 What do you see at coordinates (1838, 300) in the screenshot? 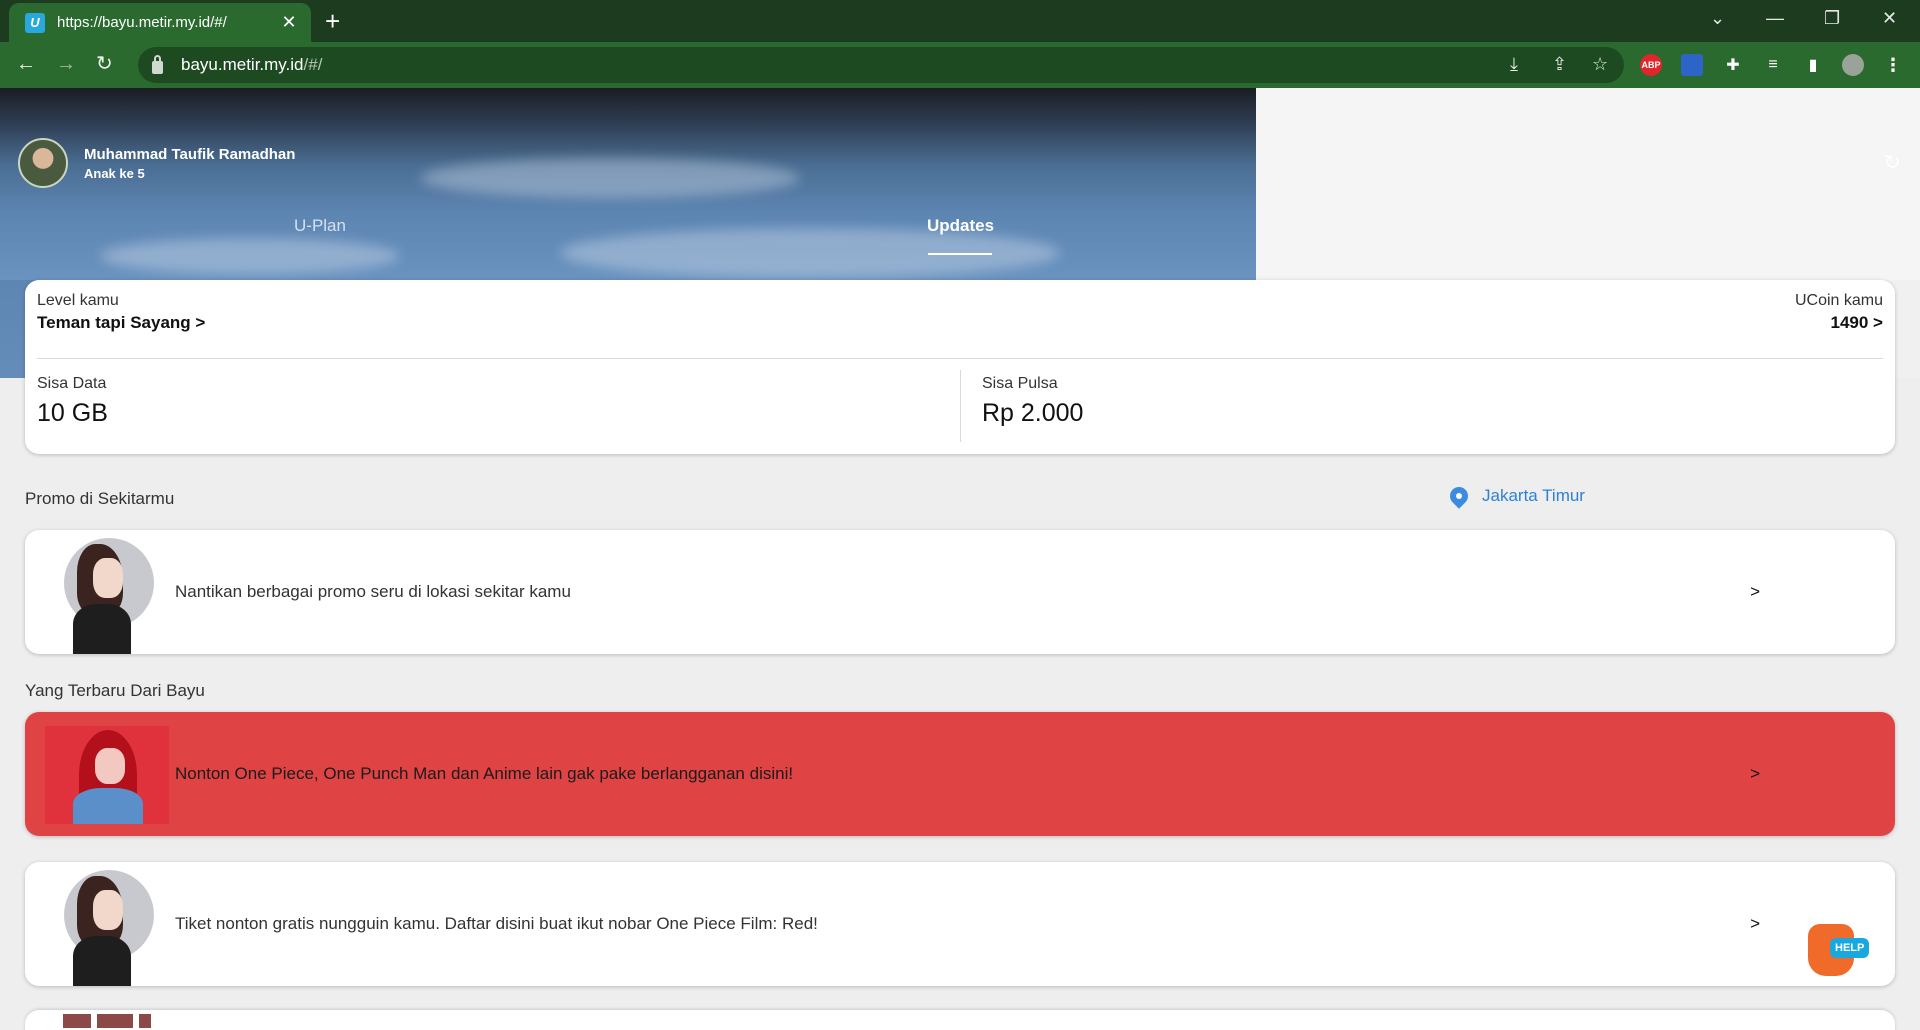
I see `ucoin-label: UCoin kamu` at bounding box center [1838, 300].